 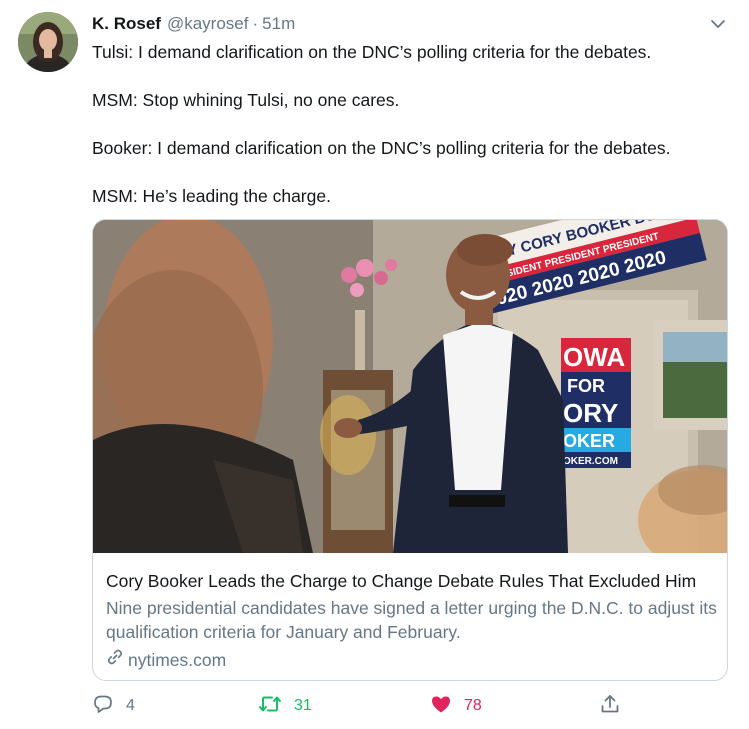 What do you see at coordinates (718, 24) in the screenshot?
I see `chevron-down-icon` at bounding box center [718, 24].